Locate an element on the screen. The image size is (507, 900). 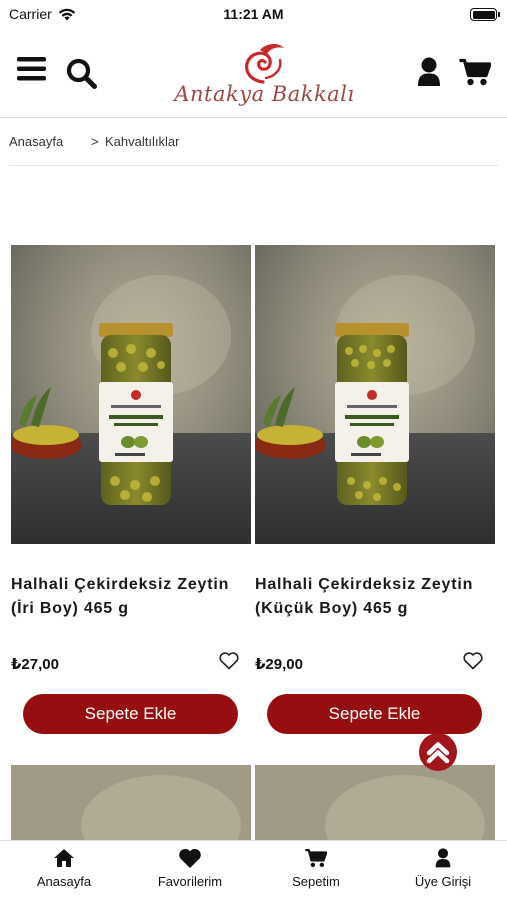
status-bar: Carrier 11:21 AM is located at coordinates (253, 14).